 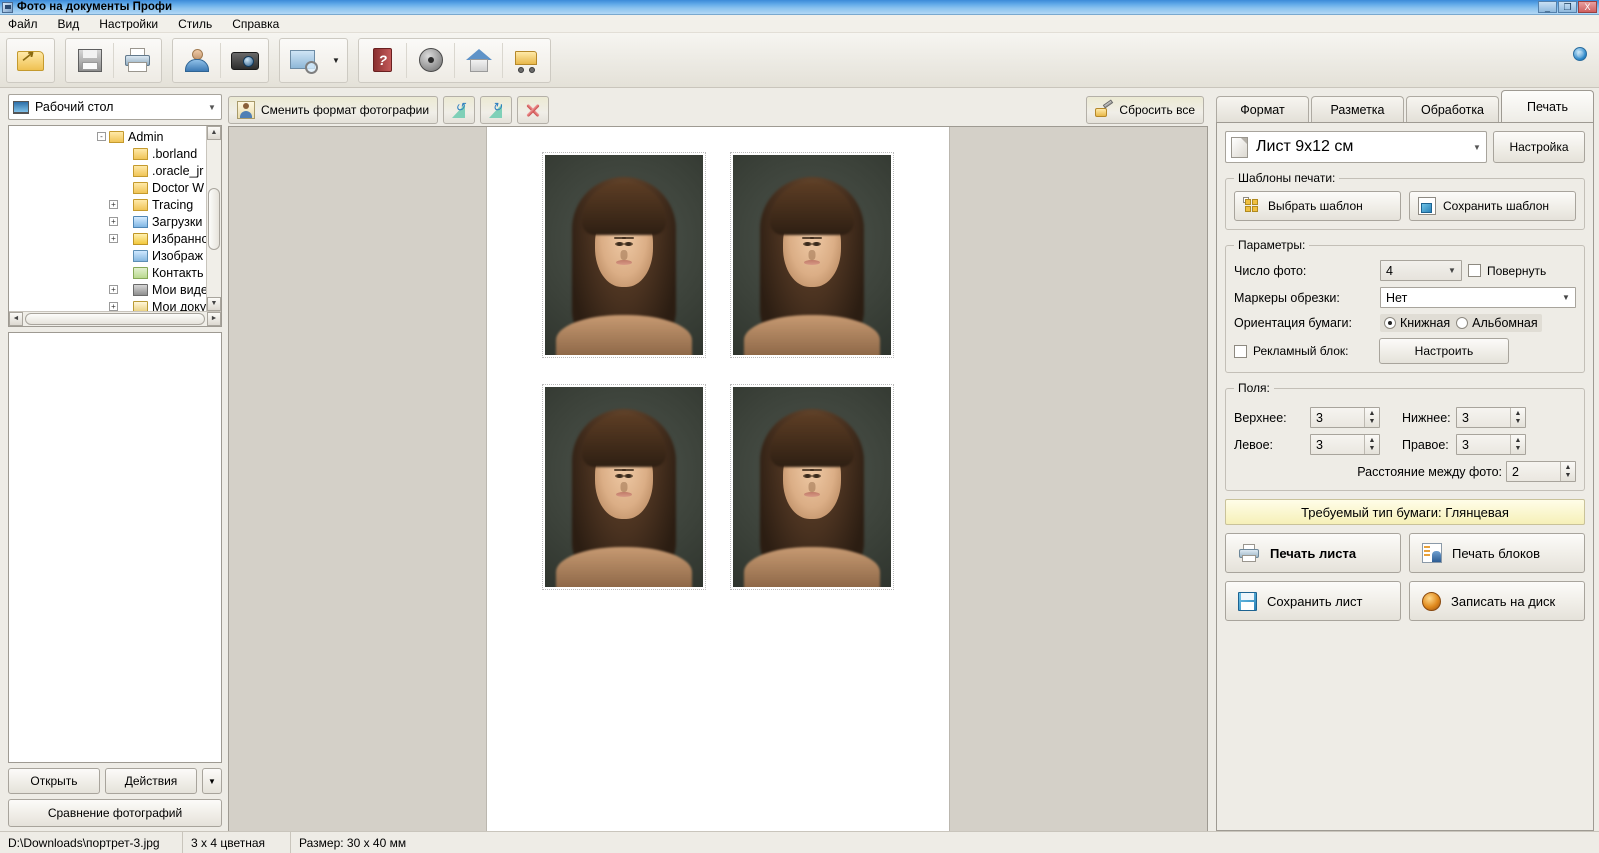 I want to click on zoom-preview-dropdown: ▼, so click(x=336, y=60).